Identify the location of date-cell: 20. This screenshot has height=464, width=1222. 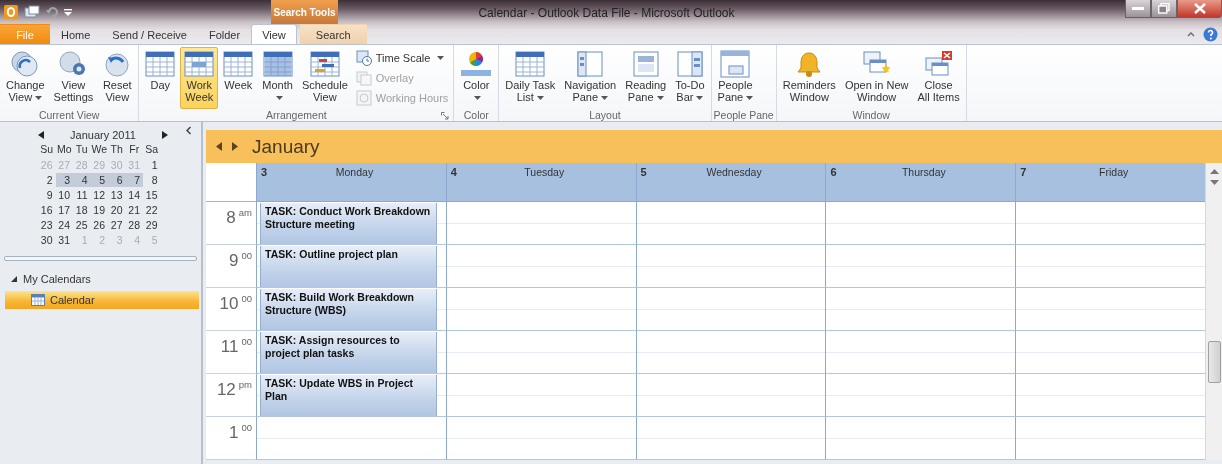
(117, 210).